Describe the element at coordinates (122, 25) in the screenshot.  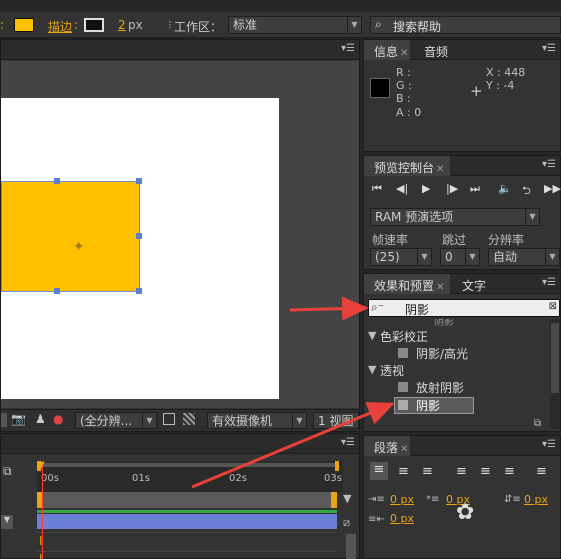
I see `stroke-width-value: 2` at that location.